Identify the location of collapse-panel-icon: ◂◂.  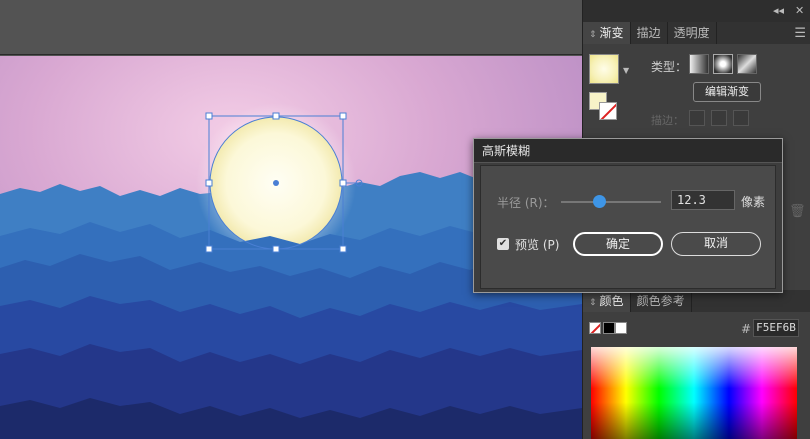
(778, 10).